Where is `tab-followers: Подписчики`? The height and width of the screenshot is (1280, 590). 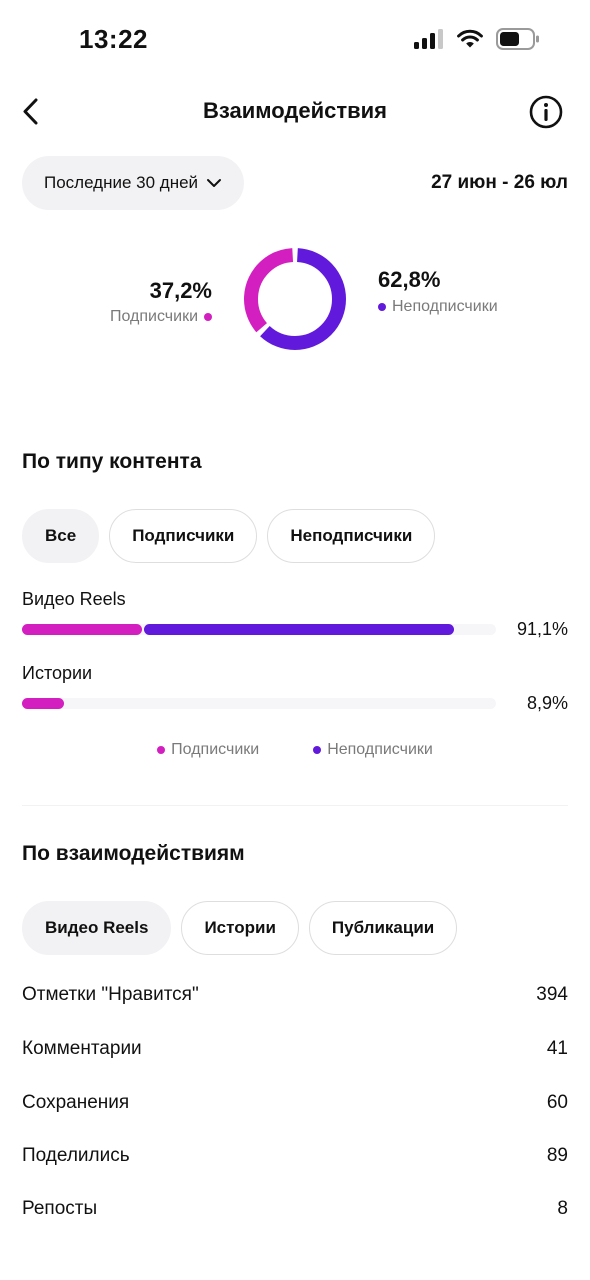
tab-followers: Подписчики is located at coordinates (183, 536).